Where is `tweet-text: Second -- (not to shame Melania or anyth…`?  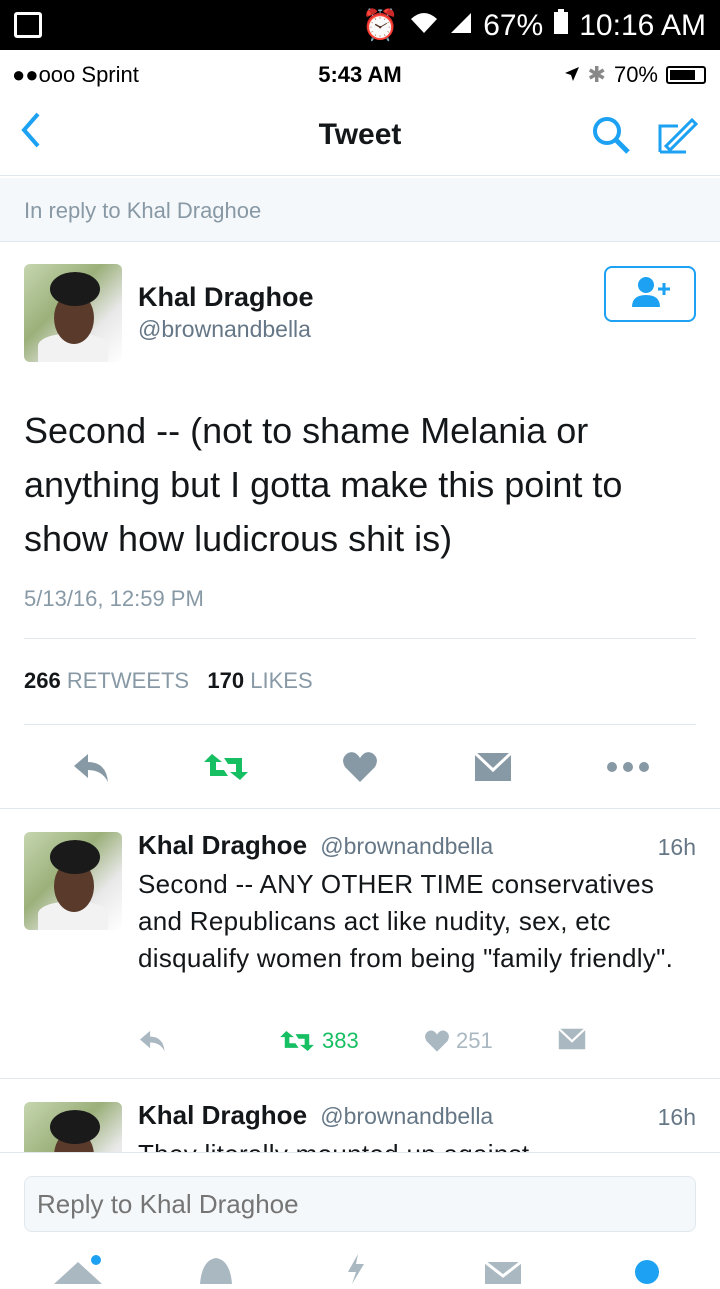 tweet-text: Second -- (not to shame Melania or anyth… is located at coordinates (323, 484).